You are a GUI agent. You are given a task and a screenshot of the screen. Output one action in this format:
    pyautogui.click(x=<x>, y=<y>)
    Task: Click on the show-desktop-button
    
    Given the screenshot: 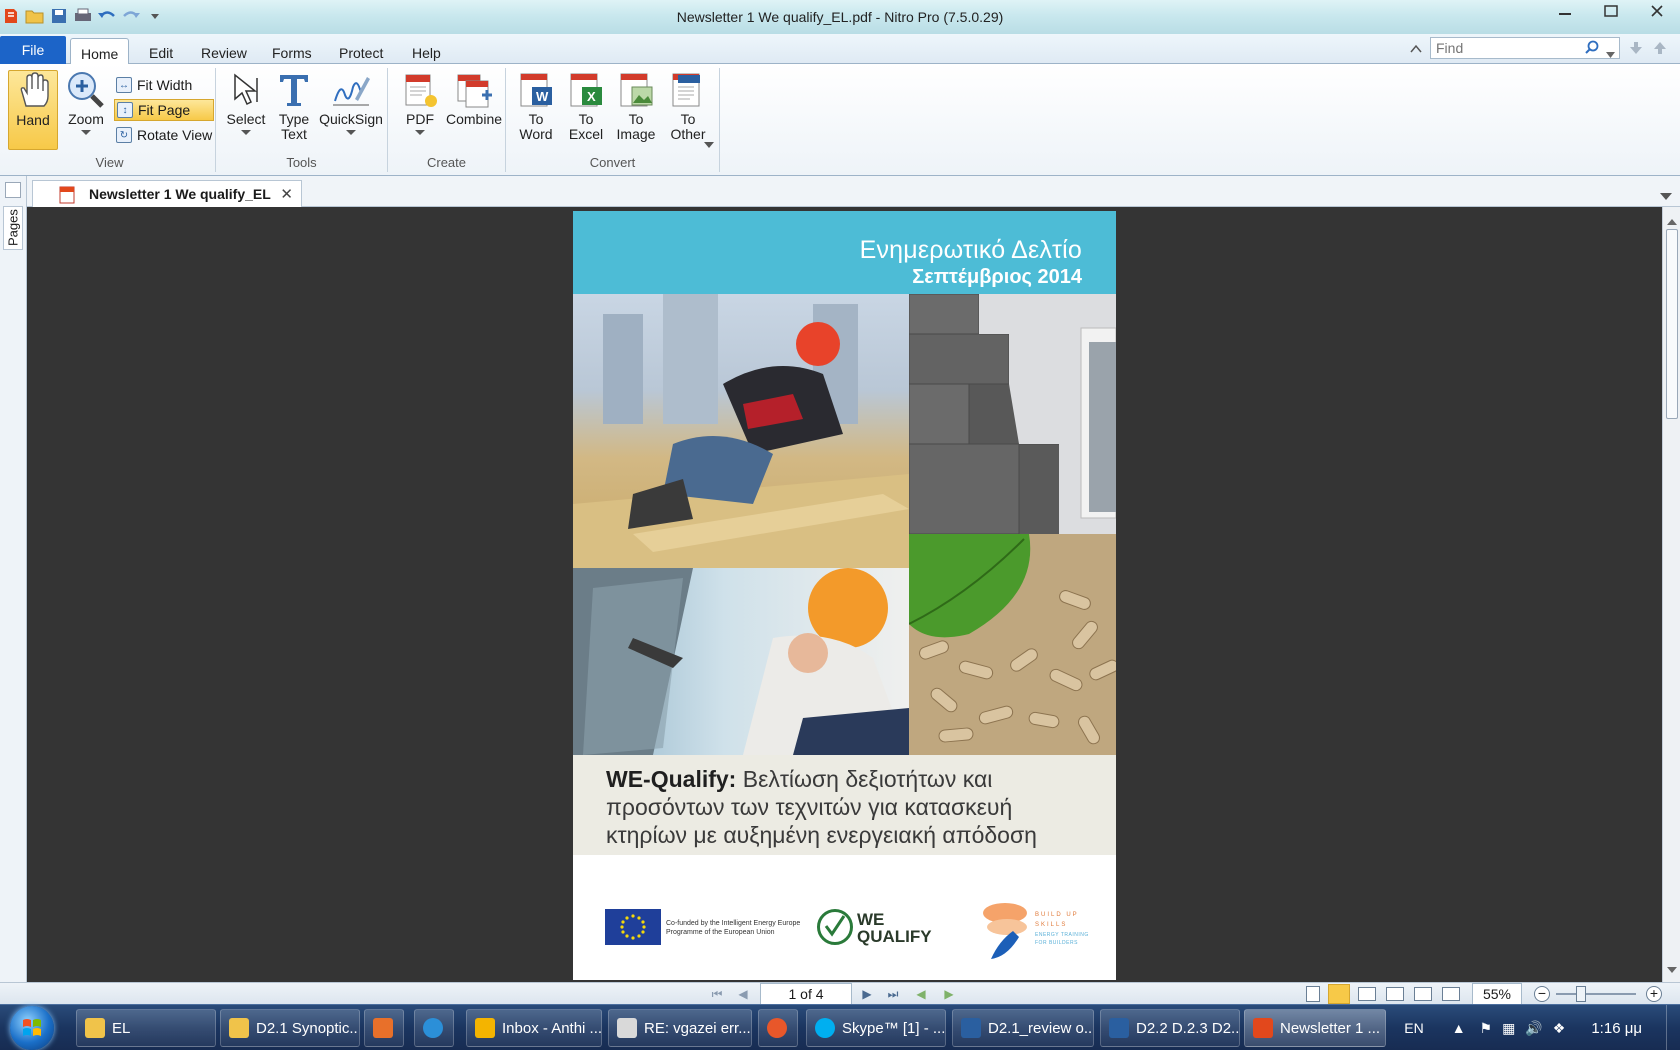 What is the action you would take?
    pyautogui.click(x=1673, y=1027)
    